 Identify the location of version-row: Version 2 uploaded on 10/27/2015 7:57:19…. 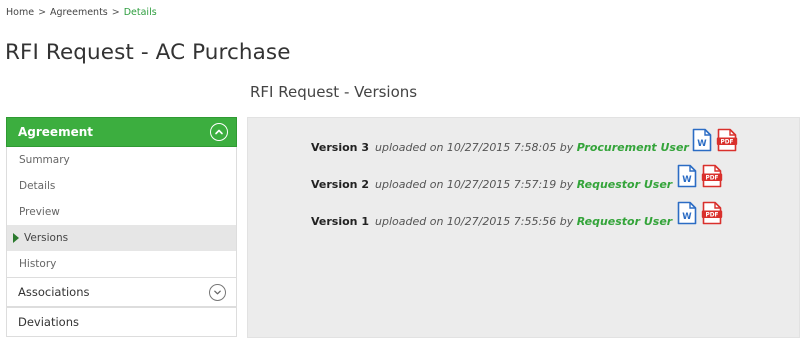
(491, 184).